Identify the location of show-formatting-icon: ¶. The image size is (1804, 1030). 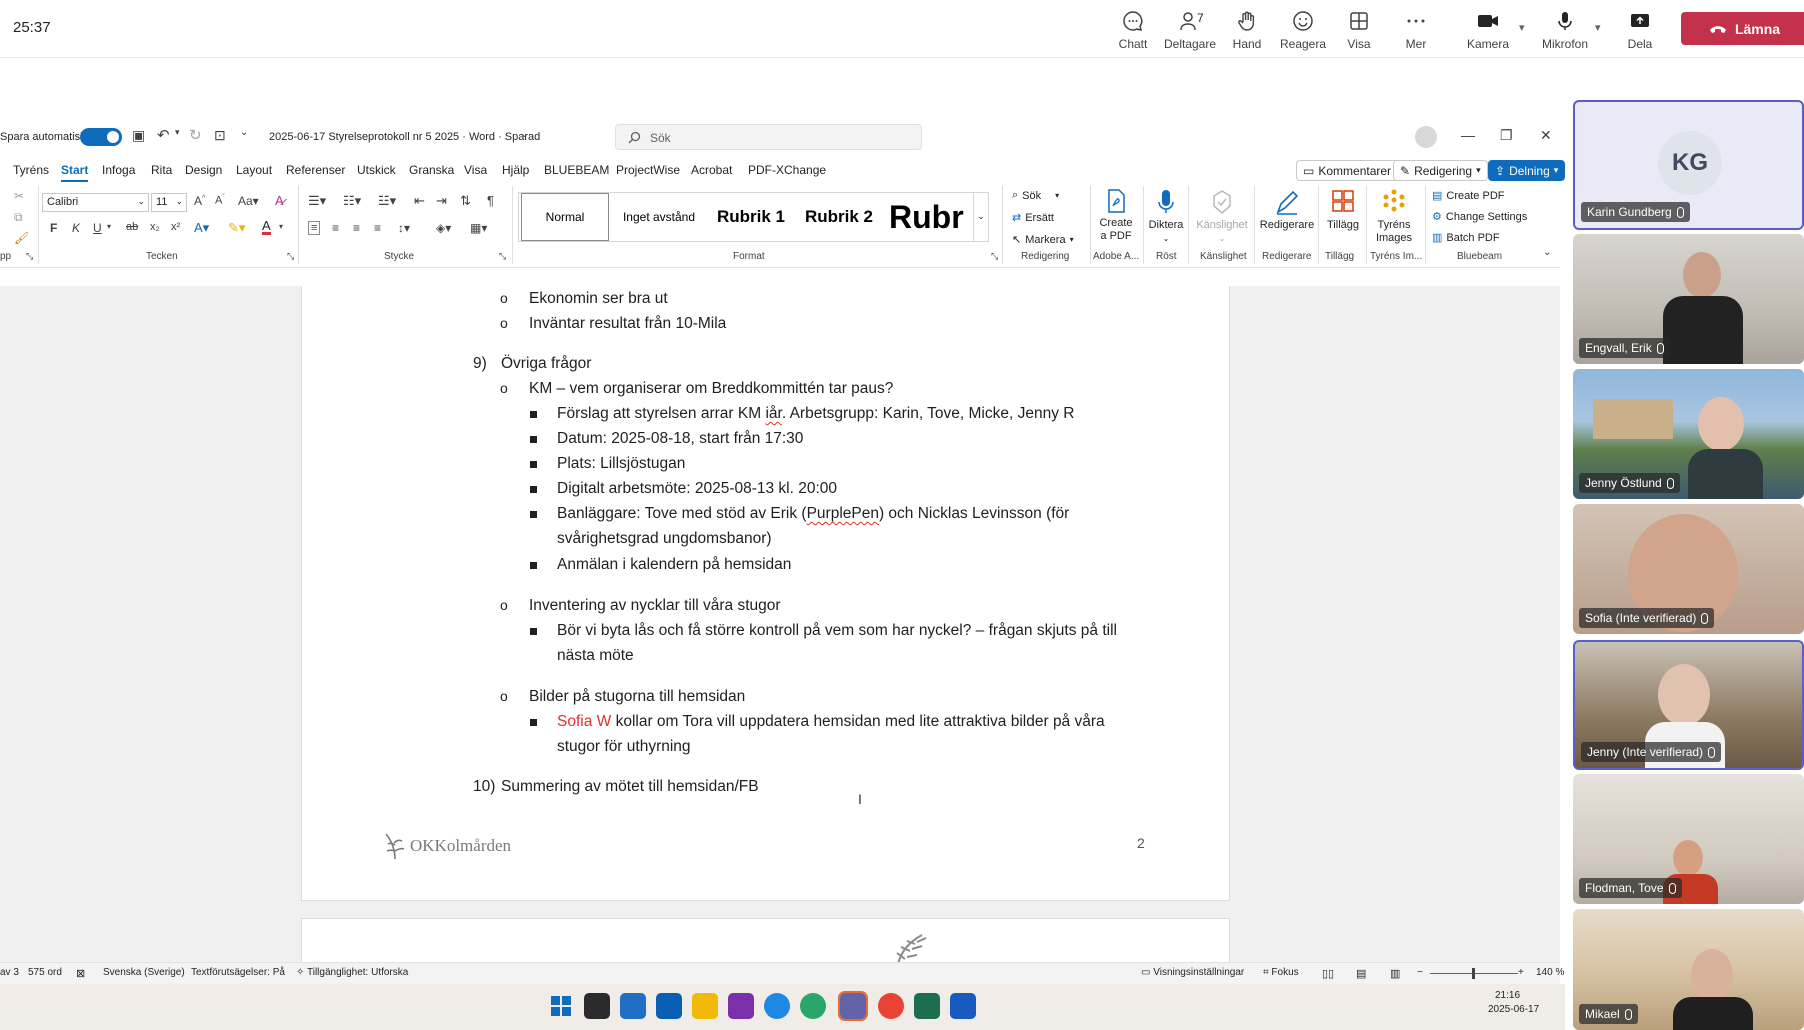
(490, 200).